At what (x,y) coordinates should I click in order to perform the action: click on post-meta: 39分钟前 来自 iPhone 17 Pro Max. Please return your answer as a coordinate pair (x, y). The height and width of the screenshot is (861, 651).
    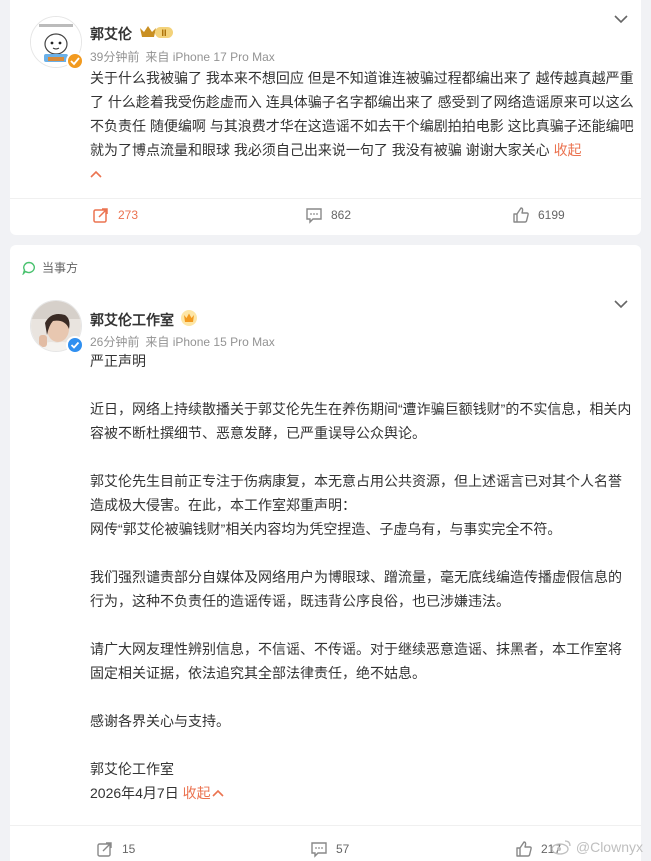
    Looking at the image, I should click on (182, 56).